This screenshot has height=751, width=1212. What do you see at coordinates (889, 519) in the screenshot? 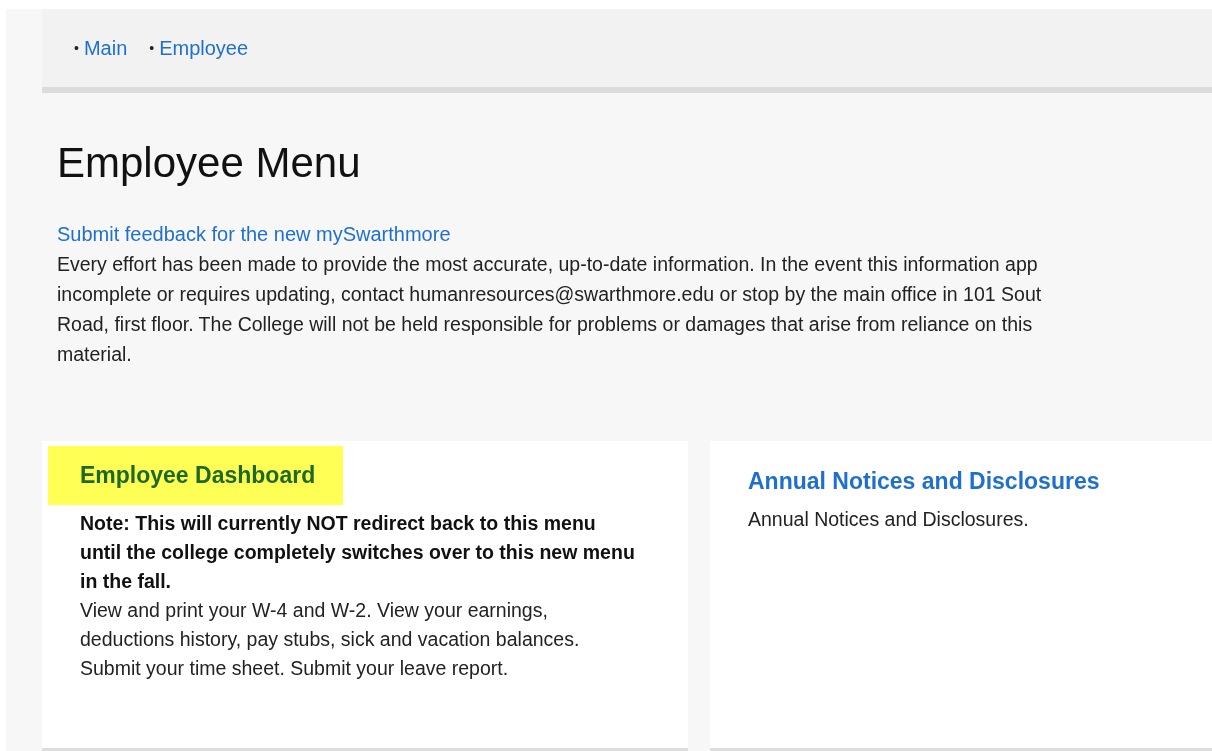
I see `card-description: Annual Notices and Disclosures.` at bounding box center [889, 519].